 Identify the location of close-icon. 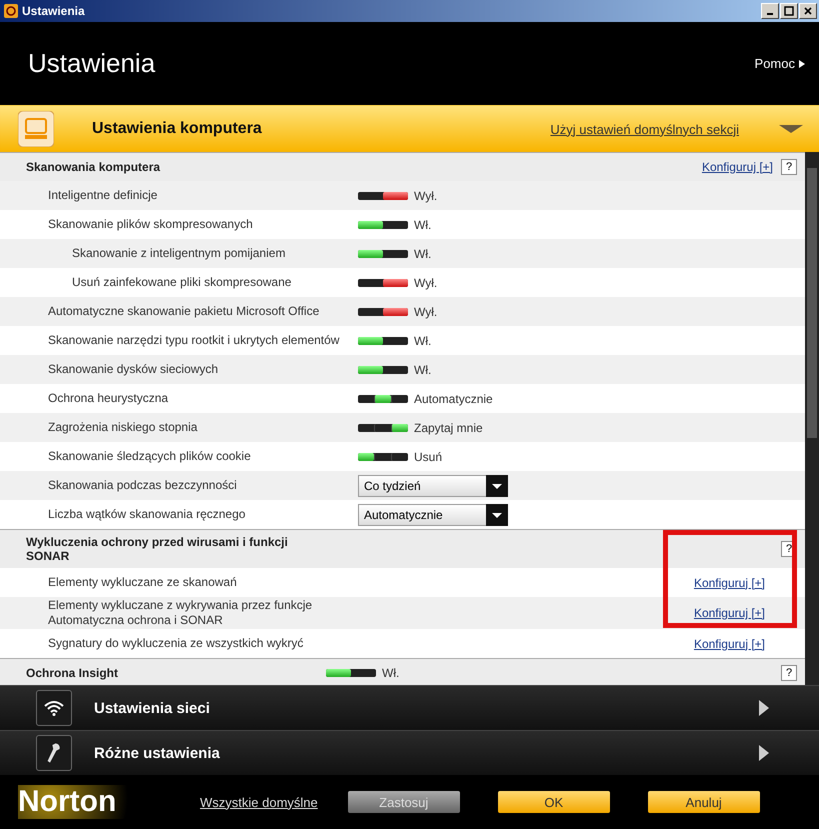
(808, 11).